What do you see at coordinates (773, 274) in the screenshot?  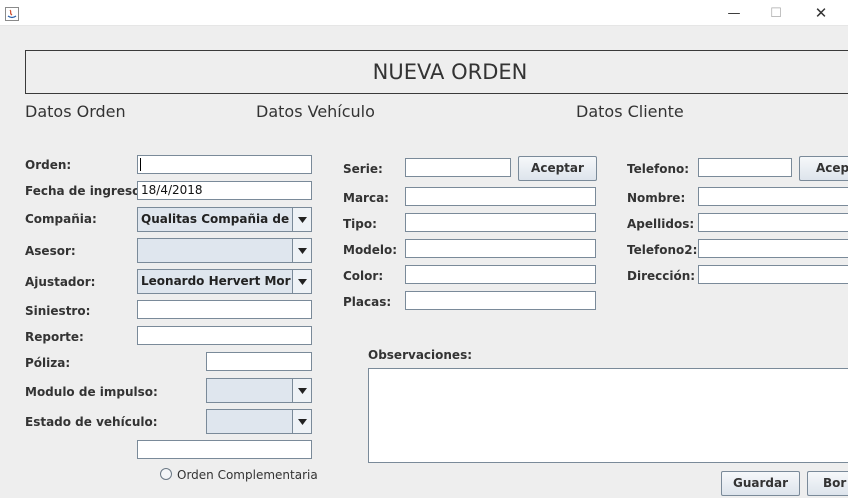 I see `direccion-input` at bounding box center [773, 274].